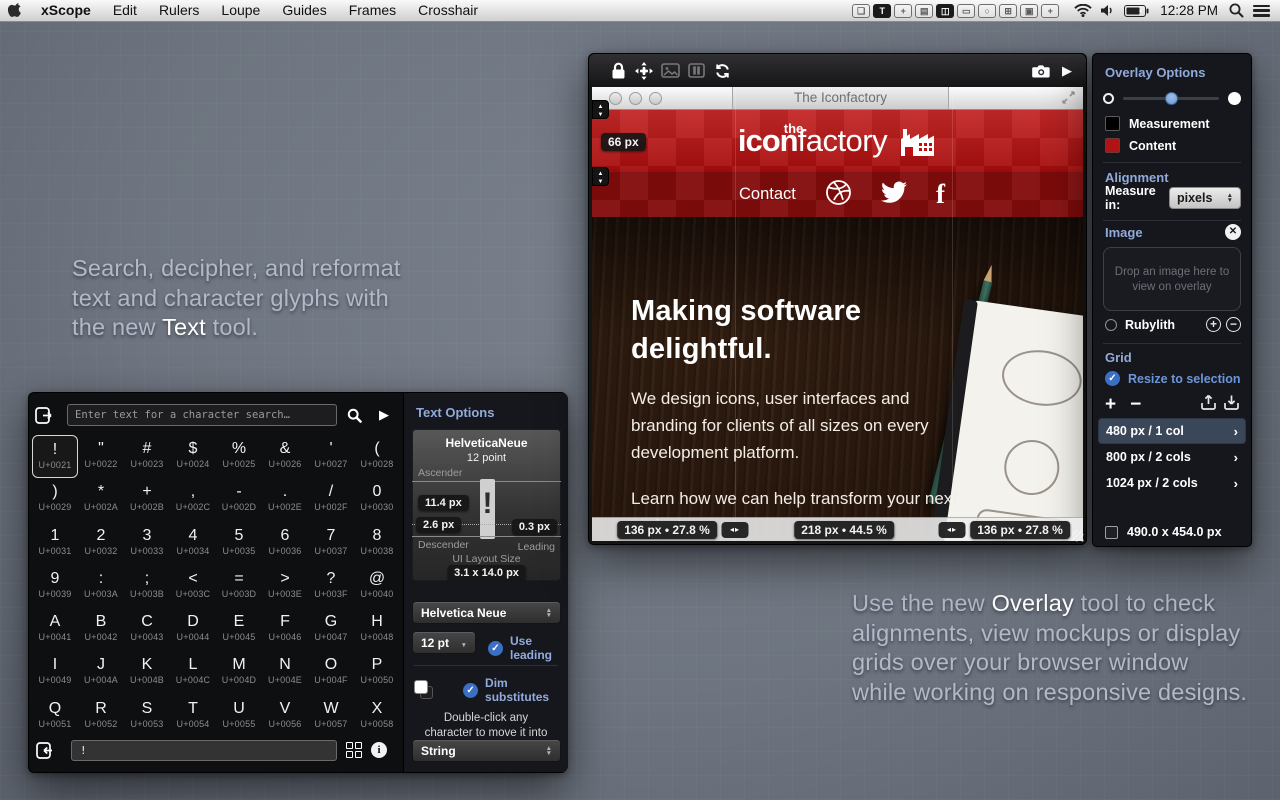 The height and width of the screenshot is (800, 1280). What do you see at coordinates (147, 672) in the screenshot?
I see `character-cell: K U+004B` at bounding box center [147, 672].